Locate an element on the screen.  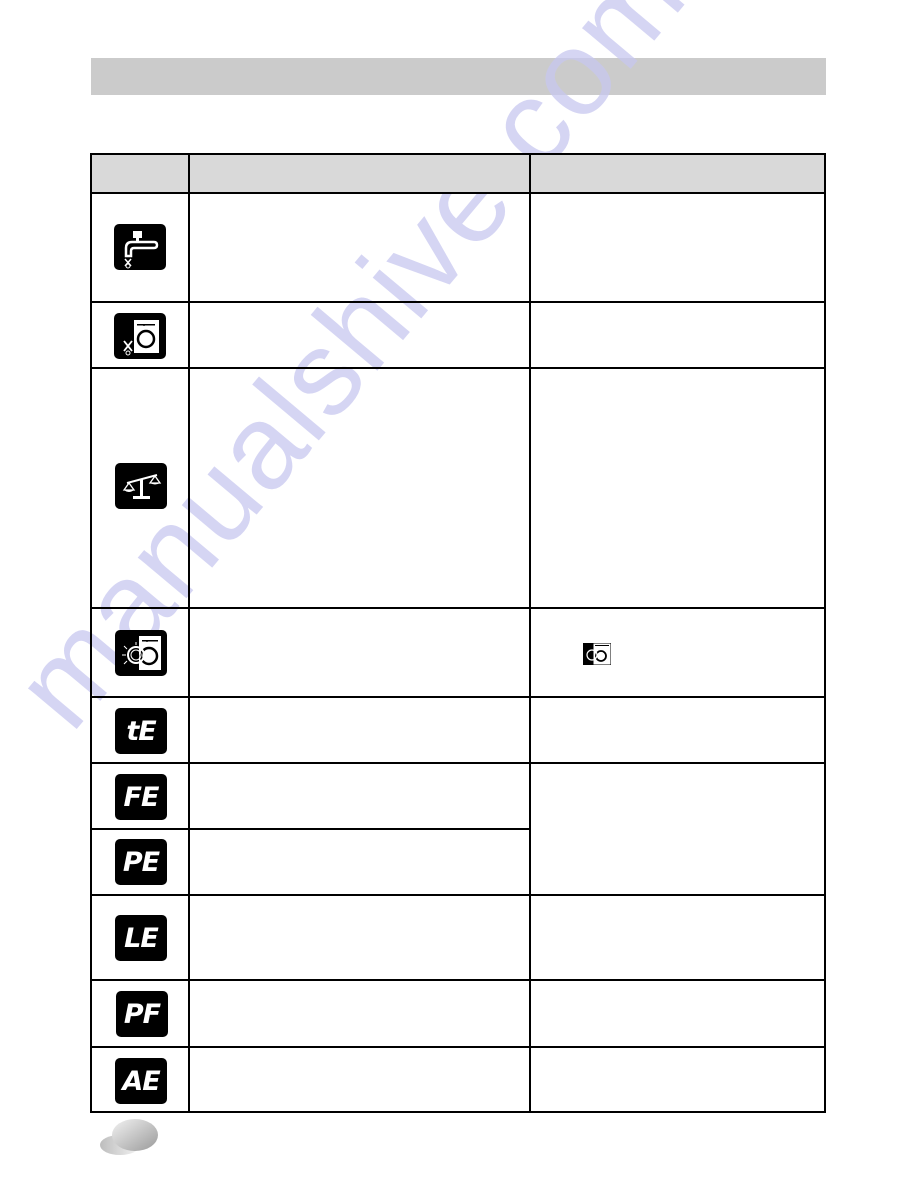
error-code-label: FE is located at coordinates (141, 797).